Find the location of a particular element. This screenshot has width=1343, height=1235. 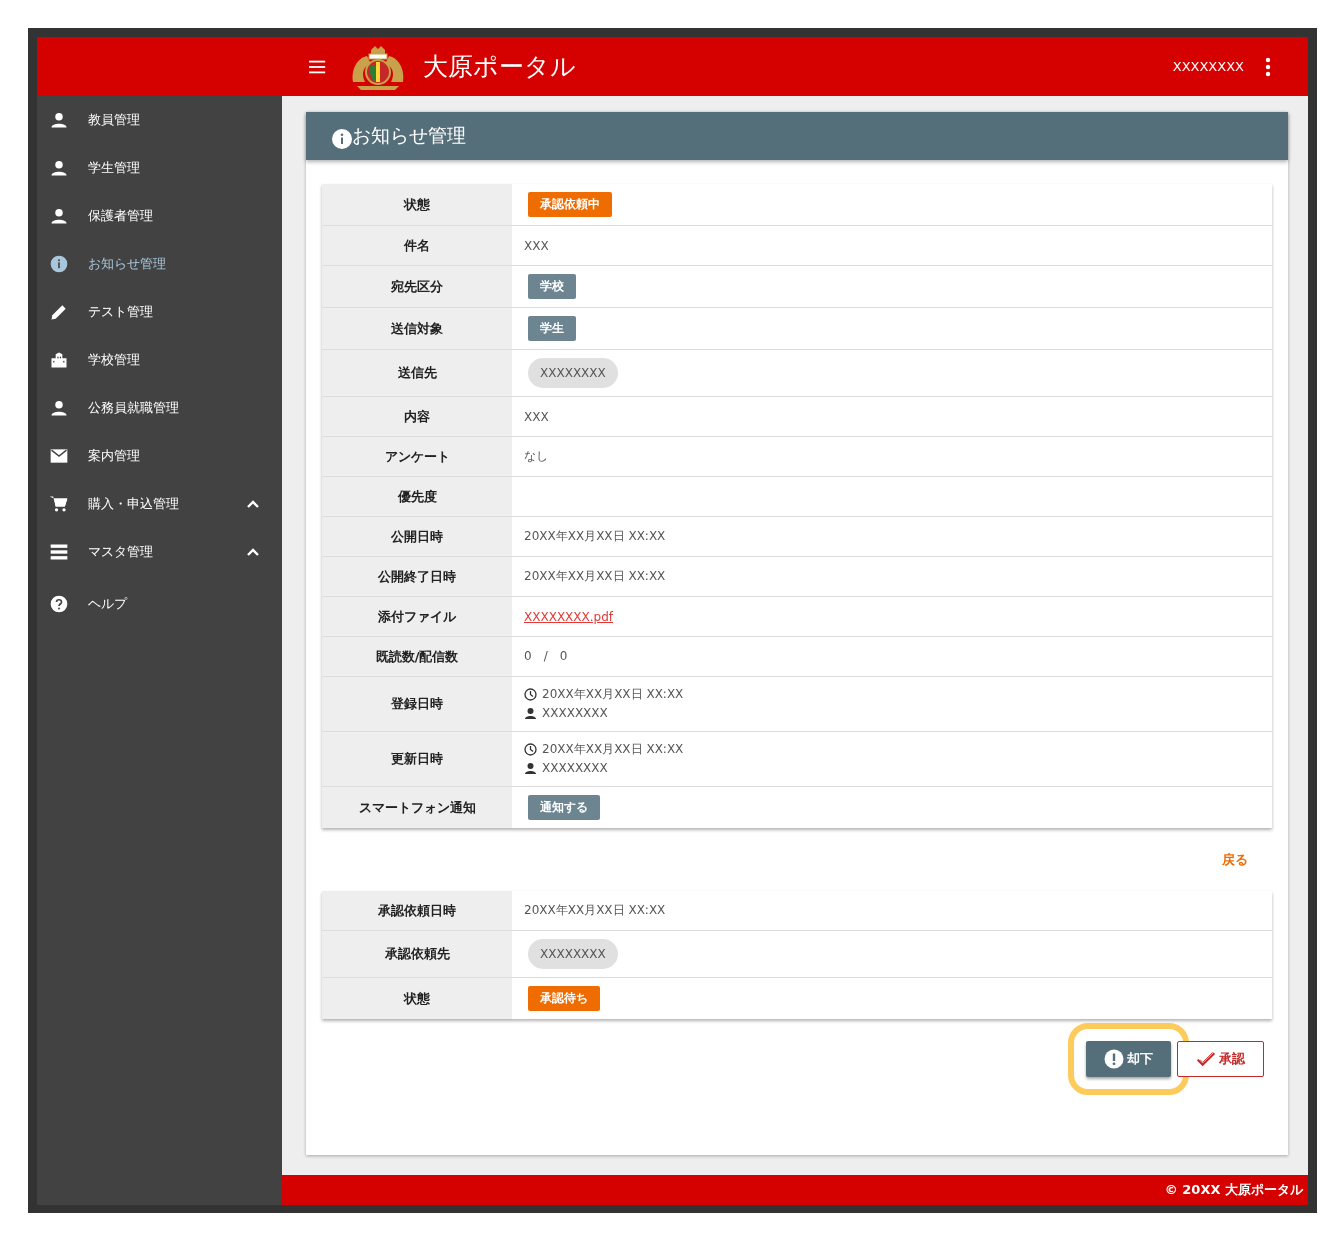

row-label: 既読数/配信数 is located at coordinates (417, 656).